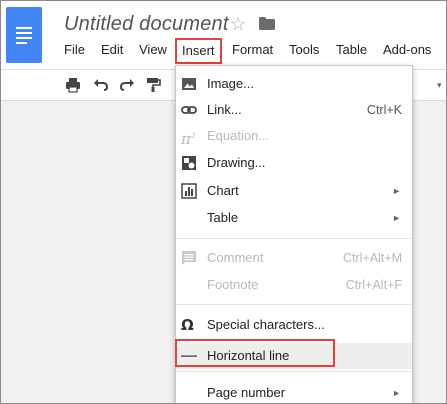 The width and height of the screenshot is (447, 404). Describe the element at coordinates (189, 163) in the screenshot. I see `drawing-icon` at that location.